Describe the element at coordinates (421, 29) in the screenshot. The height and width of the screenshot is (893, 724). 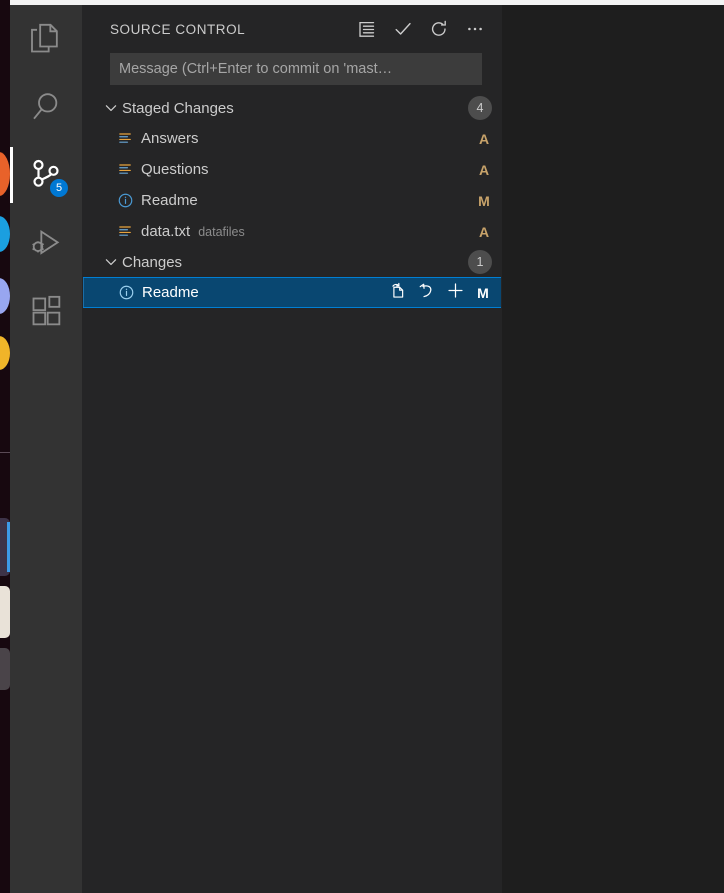
I see `panel-header-actions` at that location.